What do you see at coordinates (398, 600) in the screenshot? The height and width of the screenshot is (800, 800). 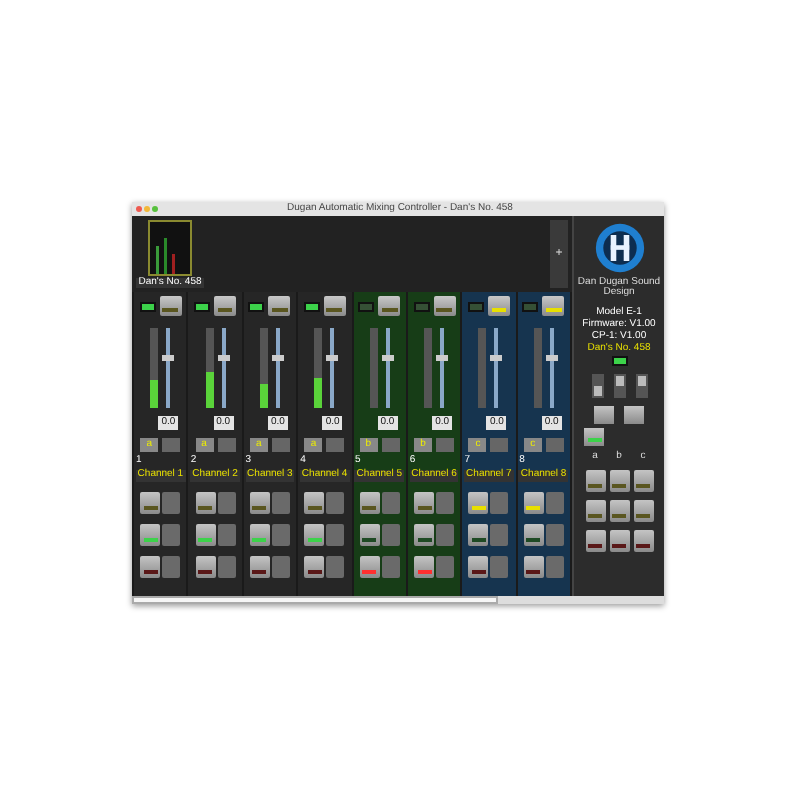 I see `scroll-bar` at bounding box center [398, 600].